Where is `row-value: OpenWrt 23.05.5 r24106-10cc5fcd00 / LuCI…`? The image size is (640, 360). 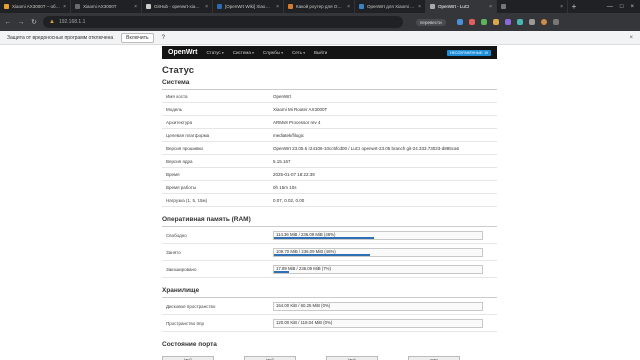 row-value: OpenWrt 23.05.5 r24106-10cc5fcd00 / LuCI… is located at coordinates (366, 148).